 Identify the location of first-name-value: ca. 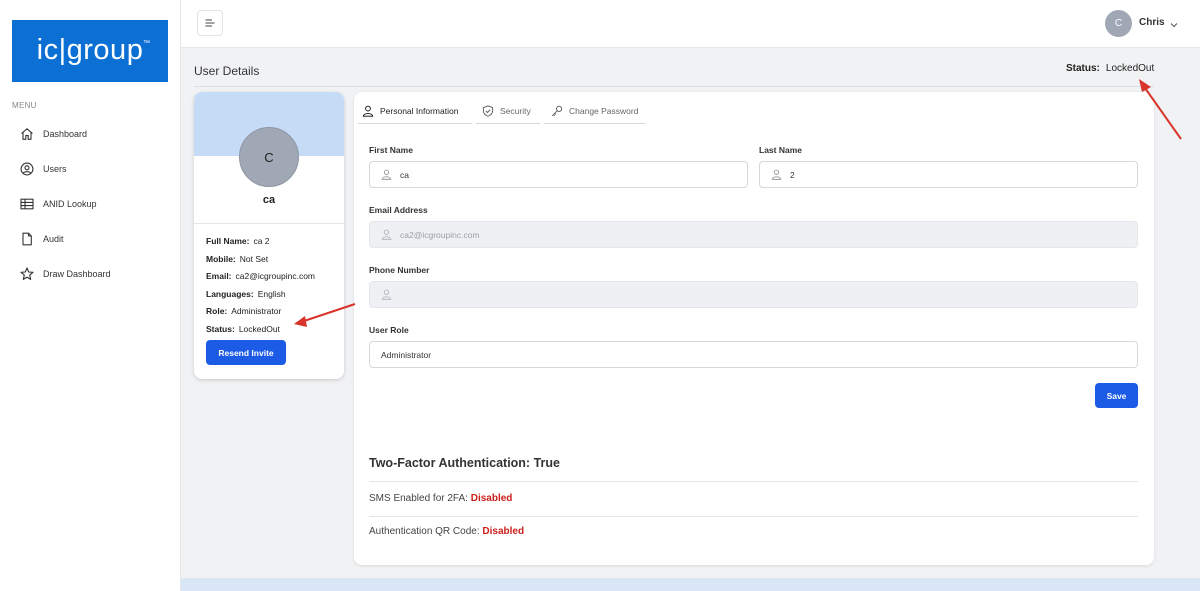
(404, 174).